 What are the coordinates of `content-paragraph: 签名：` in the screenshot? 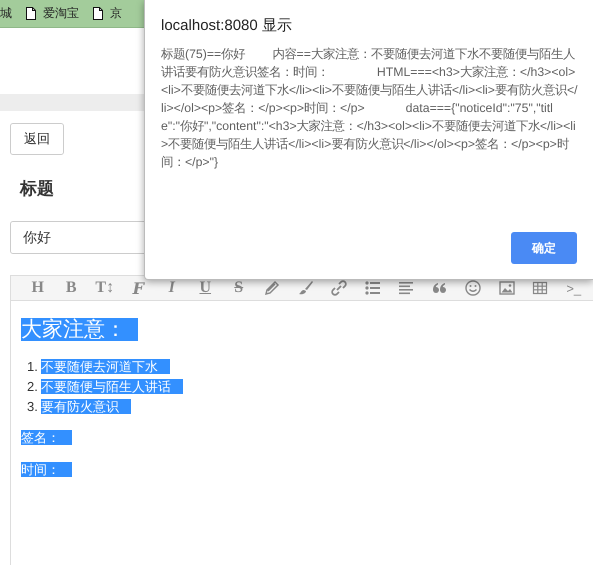 It's located at (46, 437).